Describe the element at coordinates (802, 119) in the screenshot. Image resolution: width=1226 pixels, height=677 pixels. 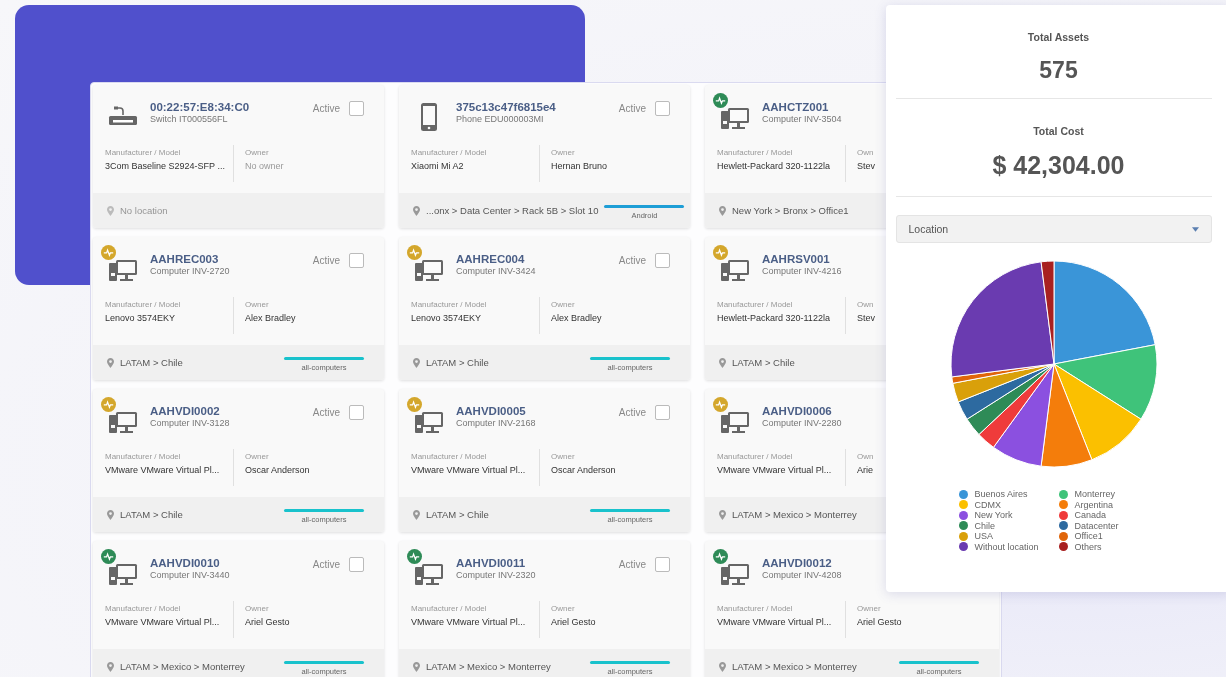
I see `asset-subtitle: Computer INV-3504` at that location.